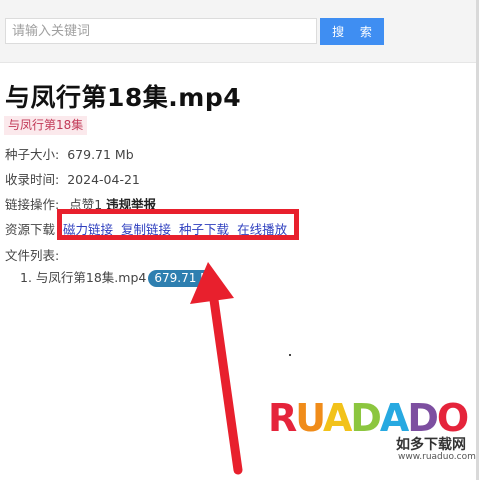  What do you see at coordinates (372, 431) in the screenshot?
I see `watermark-logo: RUADADO 如多下载网 www.ruaduo.com` at bounding box center [372, 431].